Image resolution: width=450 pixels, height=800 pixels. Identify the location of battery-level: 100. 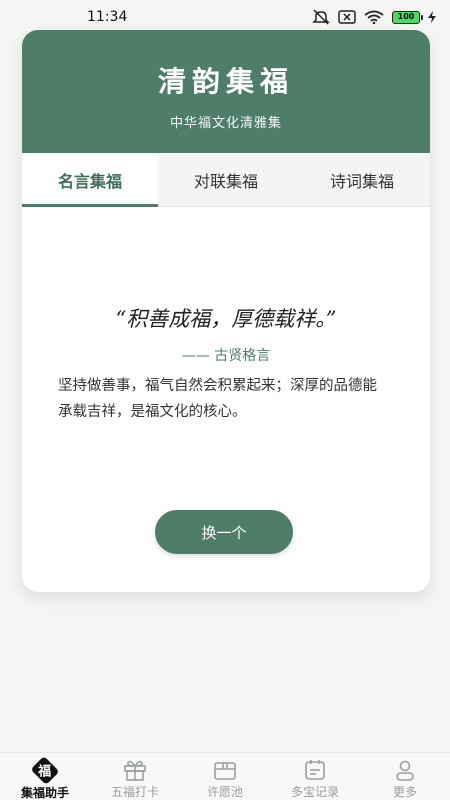
(406, 16).